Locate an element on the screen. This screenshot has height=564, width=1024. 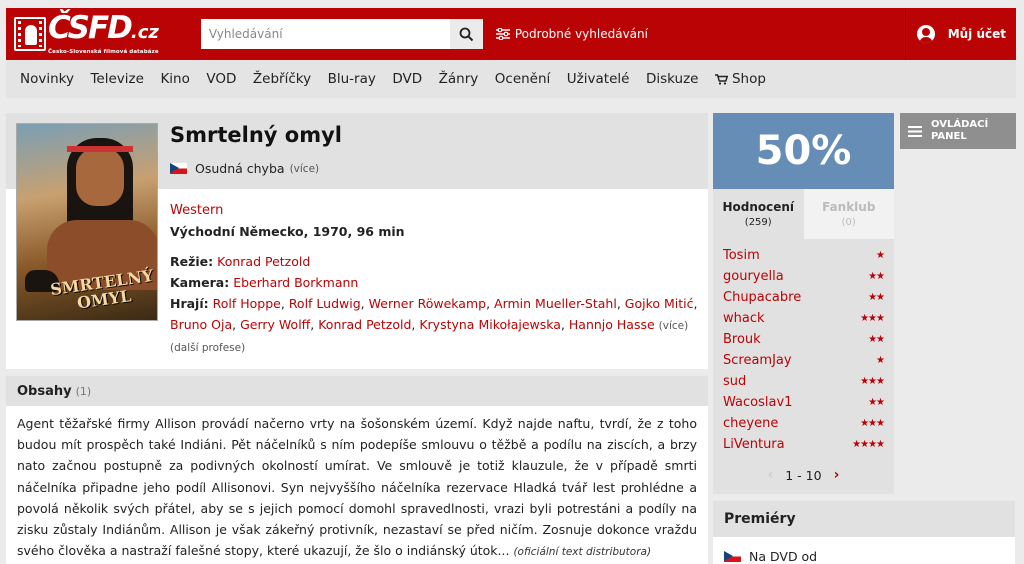
user-rating-item: sud ★★★ is located at coordinates (804, 381).